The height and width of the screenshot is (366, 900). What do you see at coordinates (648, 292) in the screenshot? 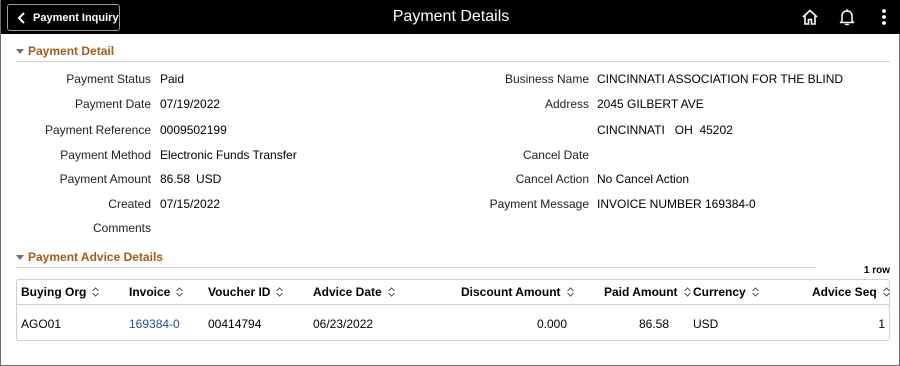
I see `col-header-paid-amount: Paid Amount` at bounding box center [648, 292].